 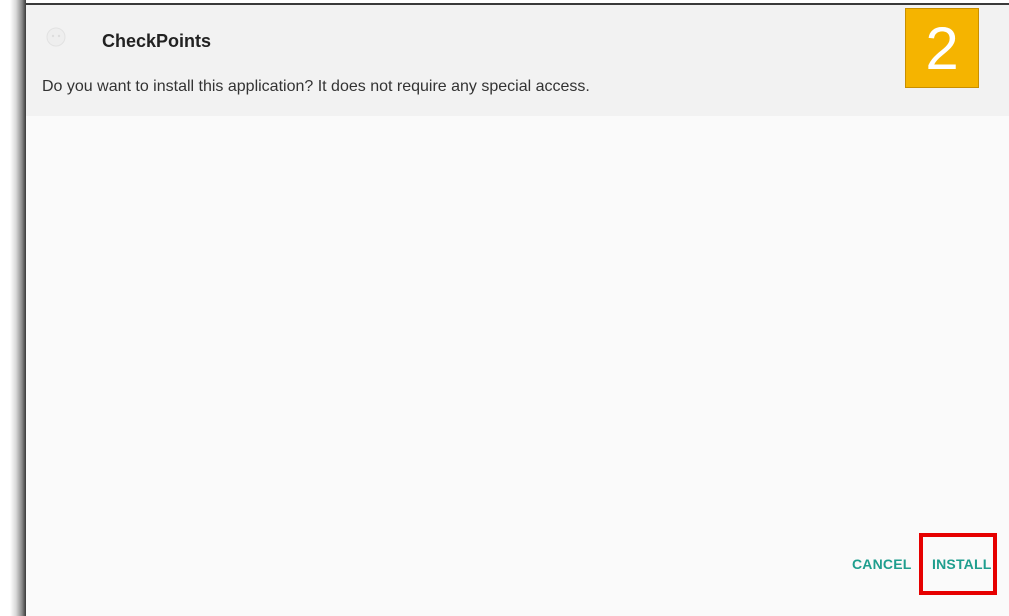 I want to click on app-launcher-icon, so click(x=56, y=37).